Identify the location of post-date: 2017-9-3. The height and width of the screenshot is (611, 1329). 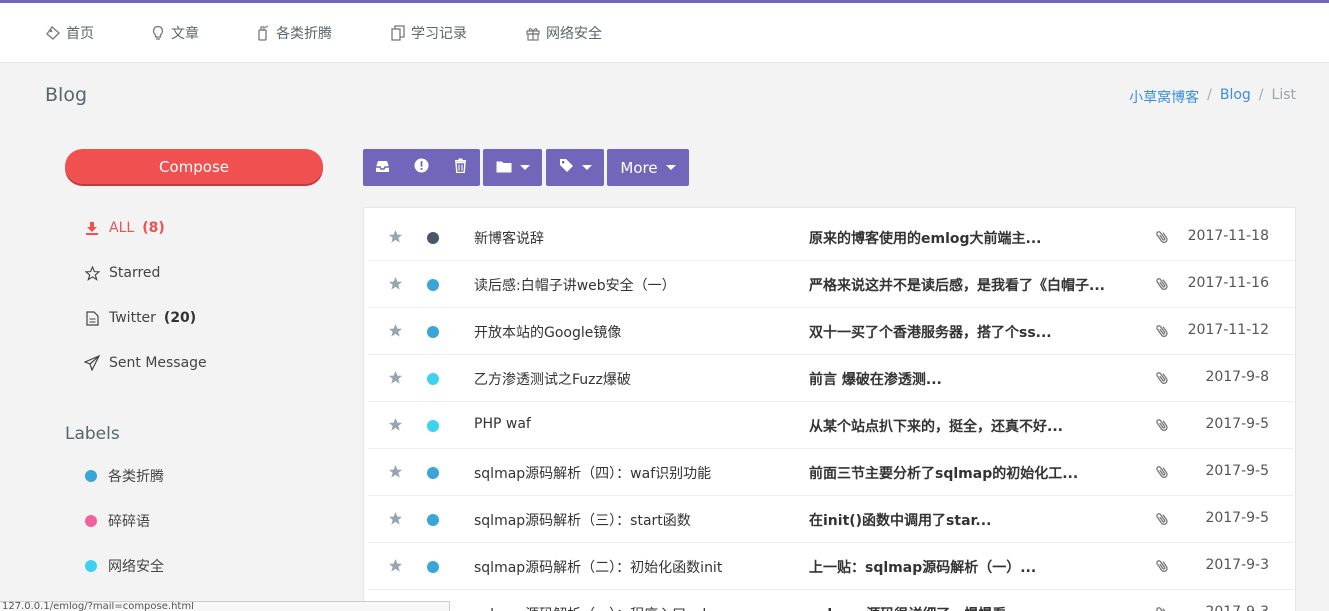
(1237, 607).